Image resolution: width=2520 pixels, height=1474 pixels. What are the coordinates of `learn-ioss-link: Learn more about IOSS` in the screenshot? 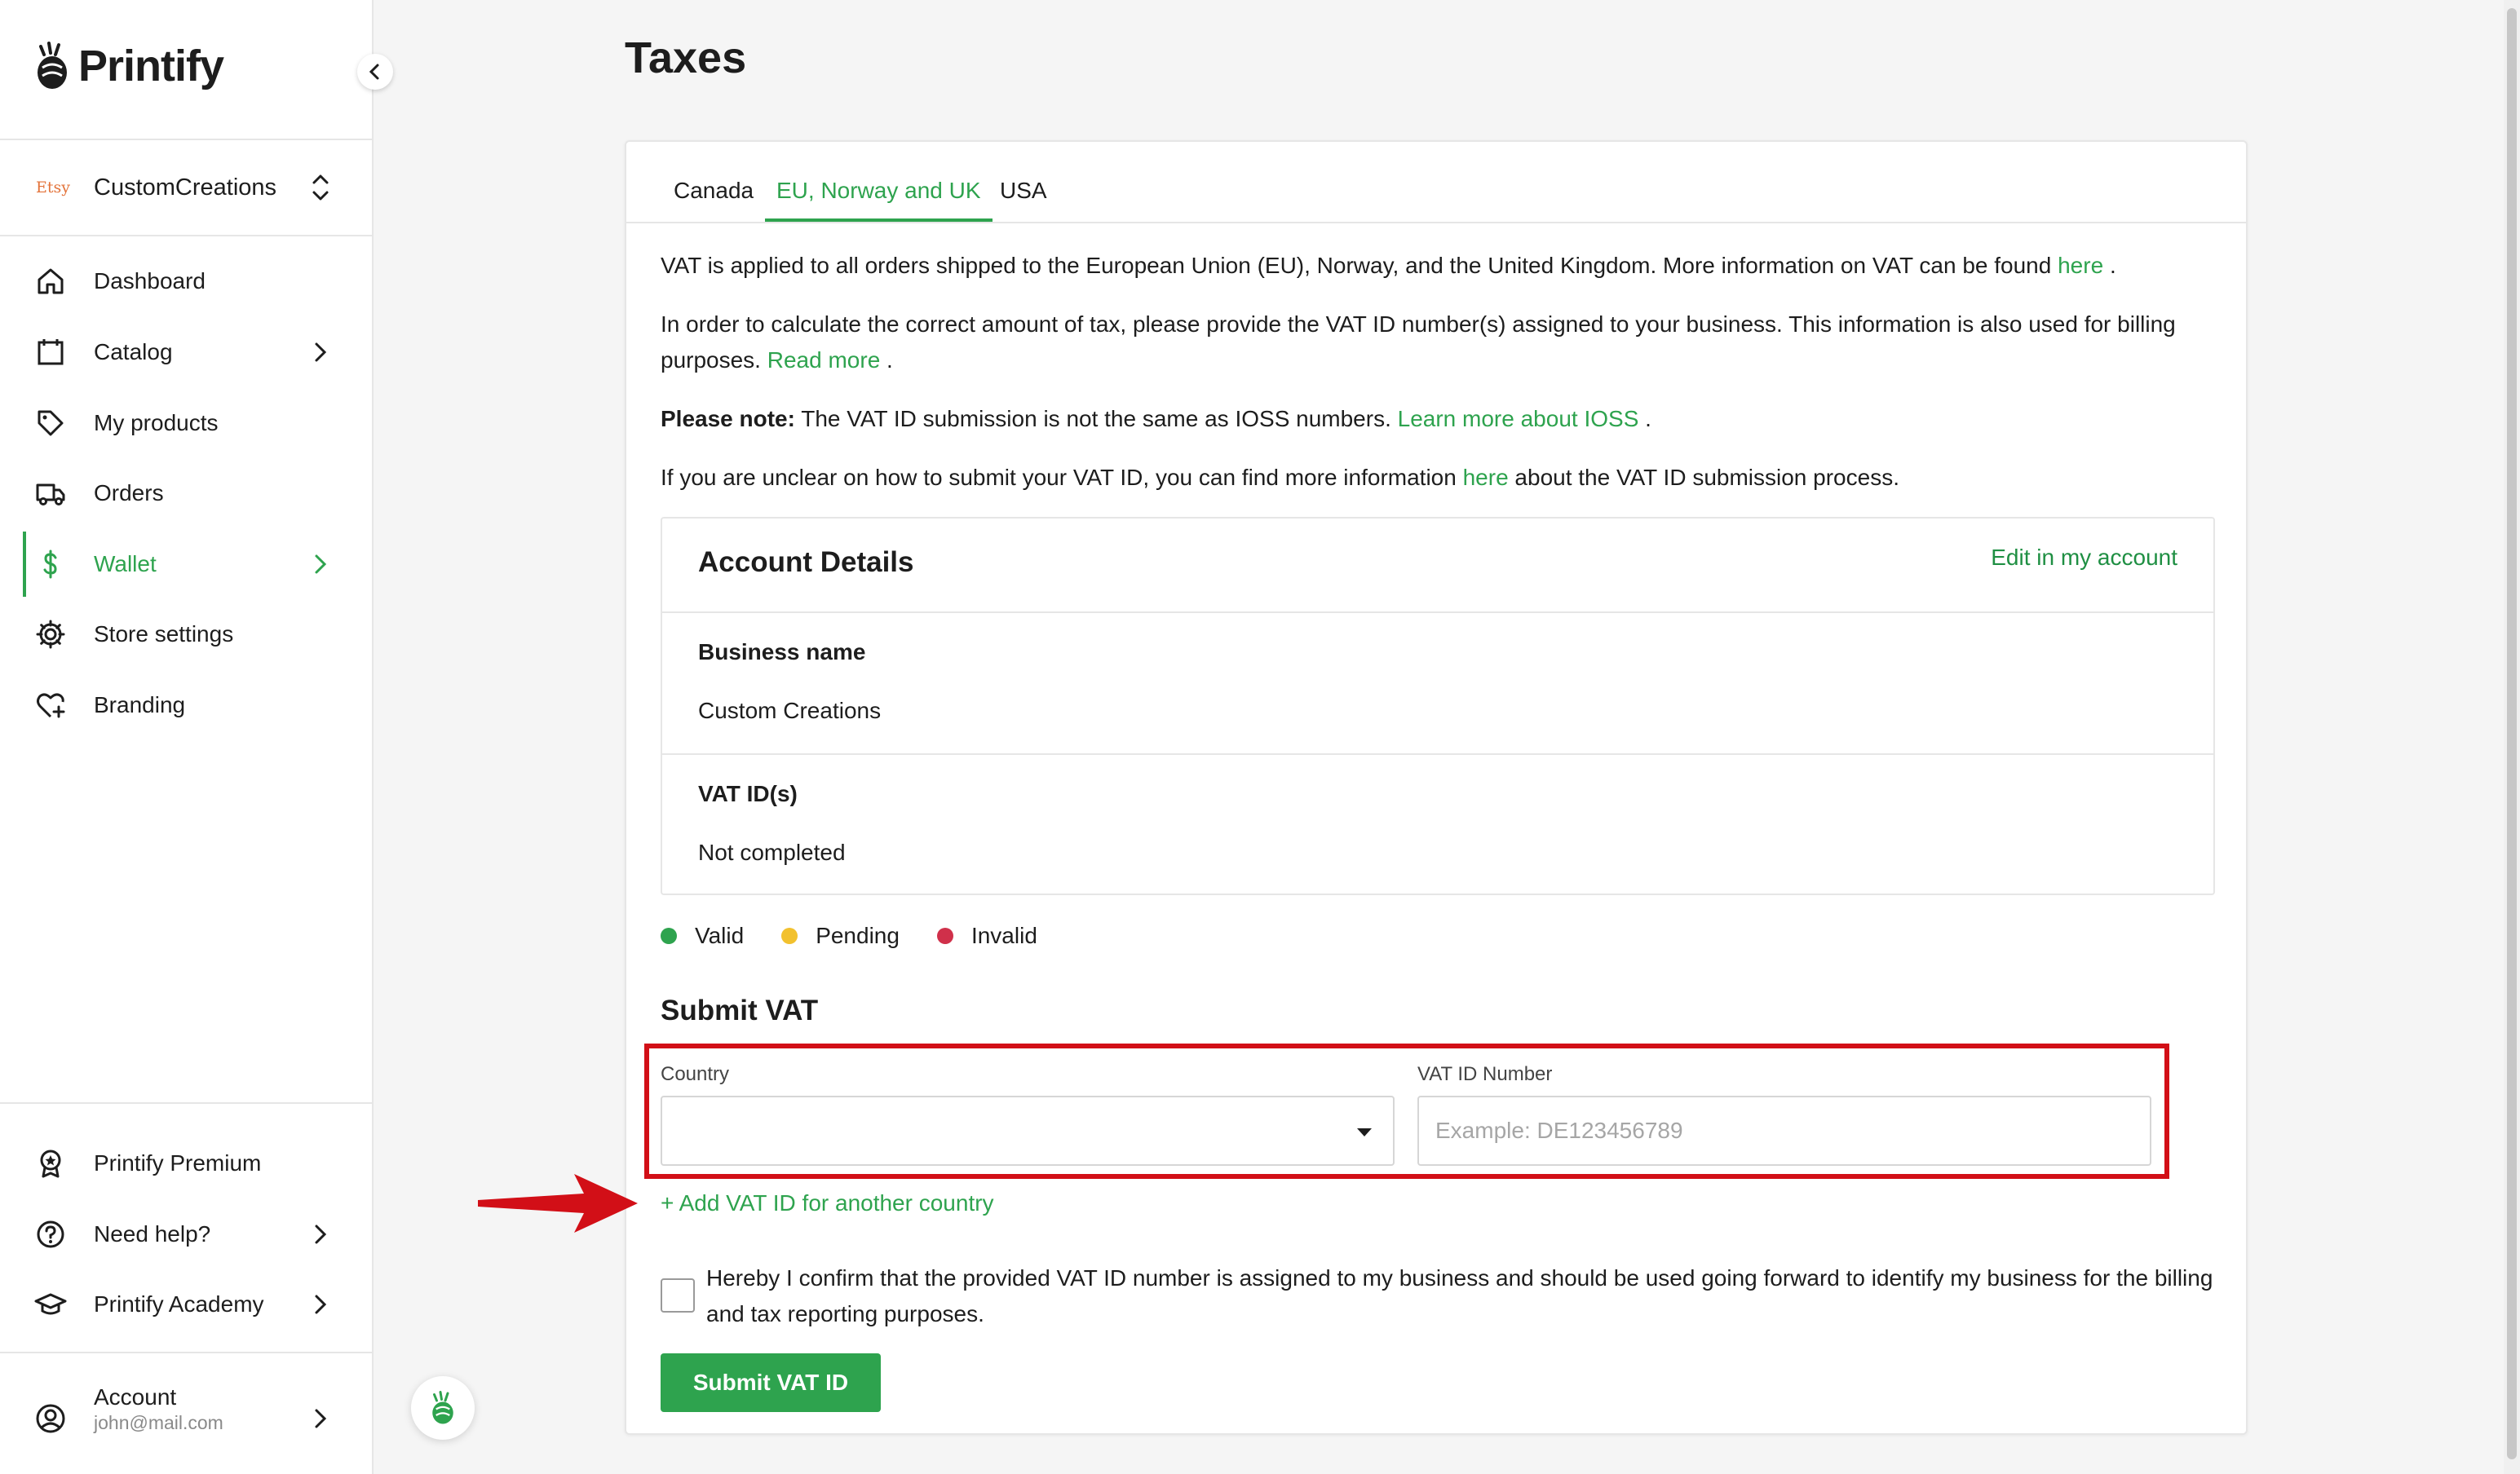 It's located at (1518, 418).